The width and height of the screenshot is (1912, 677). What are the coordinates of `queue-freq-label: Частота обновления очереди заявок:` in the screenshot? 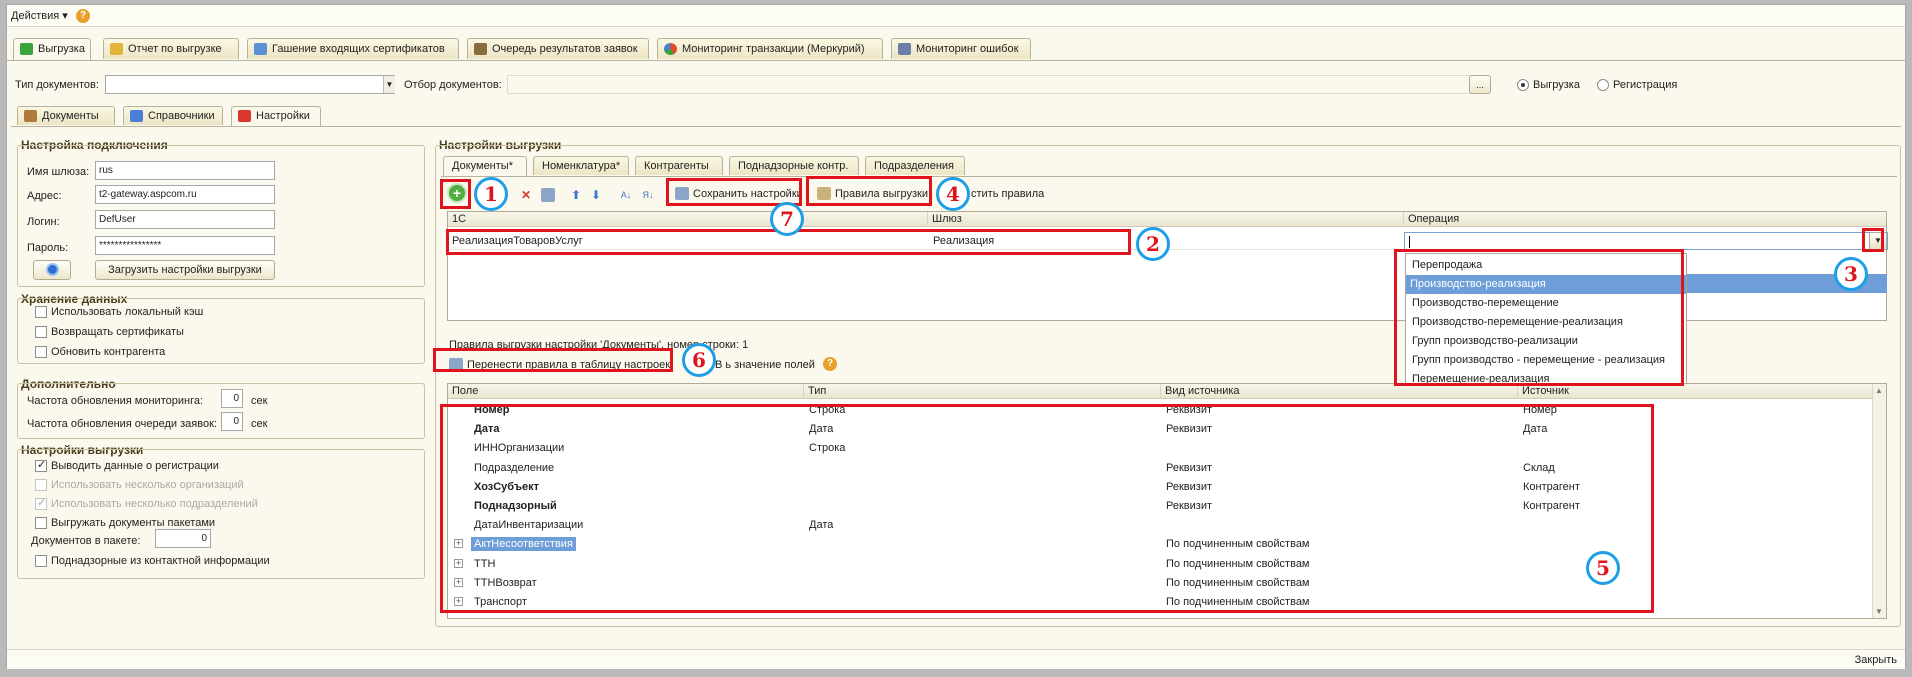 It's located at (122, 424).